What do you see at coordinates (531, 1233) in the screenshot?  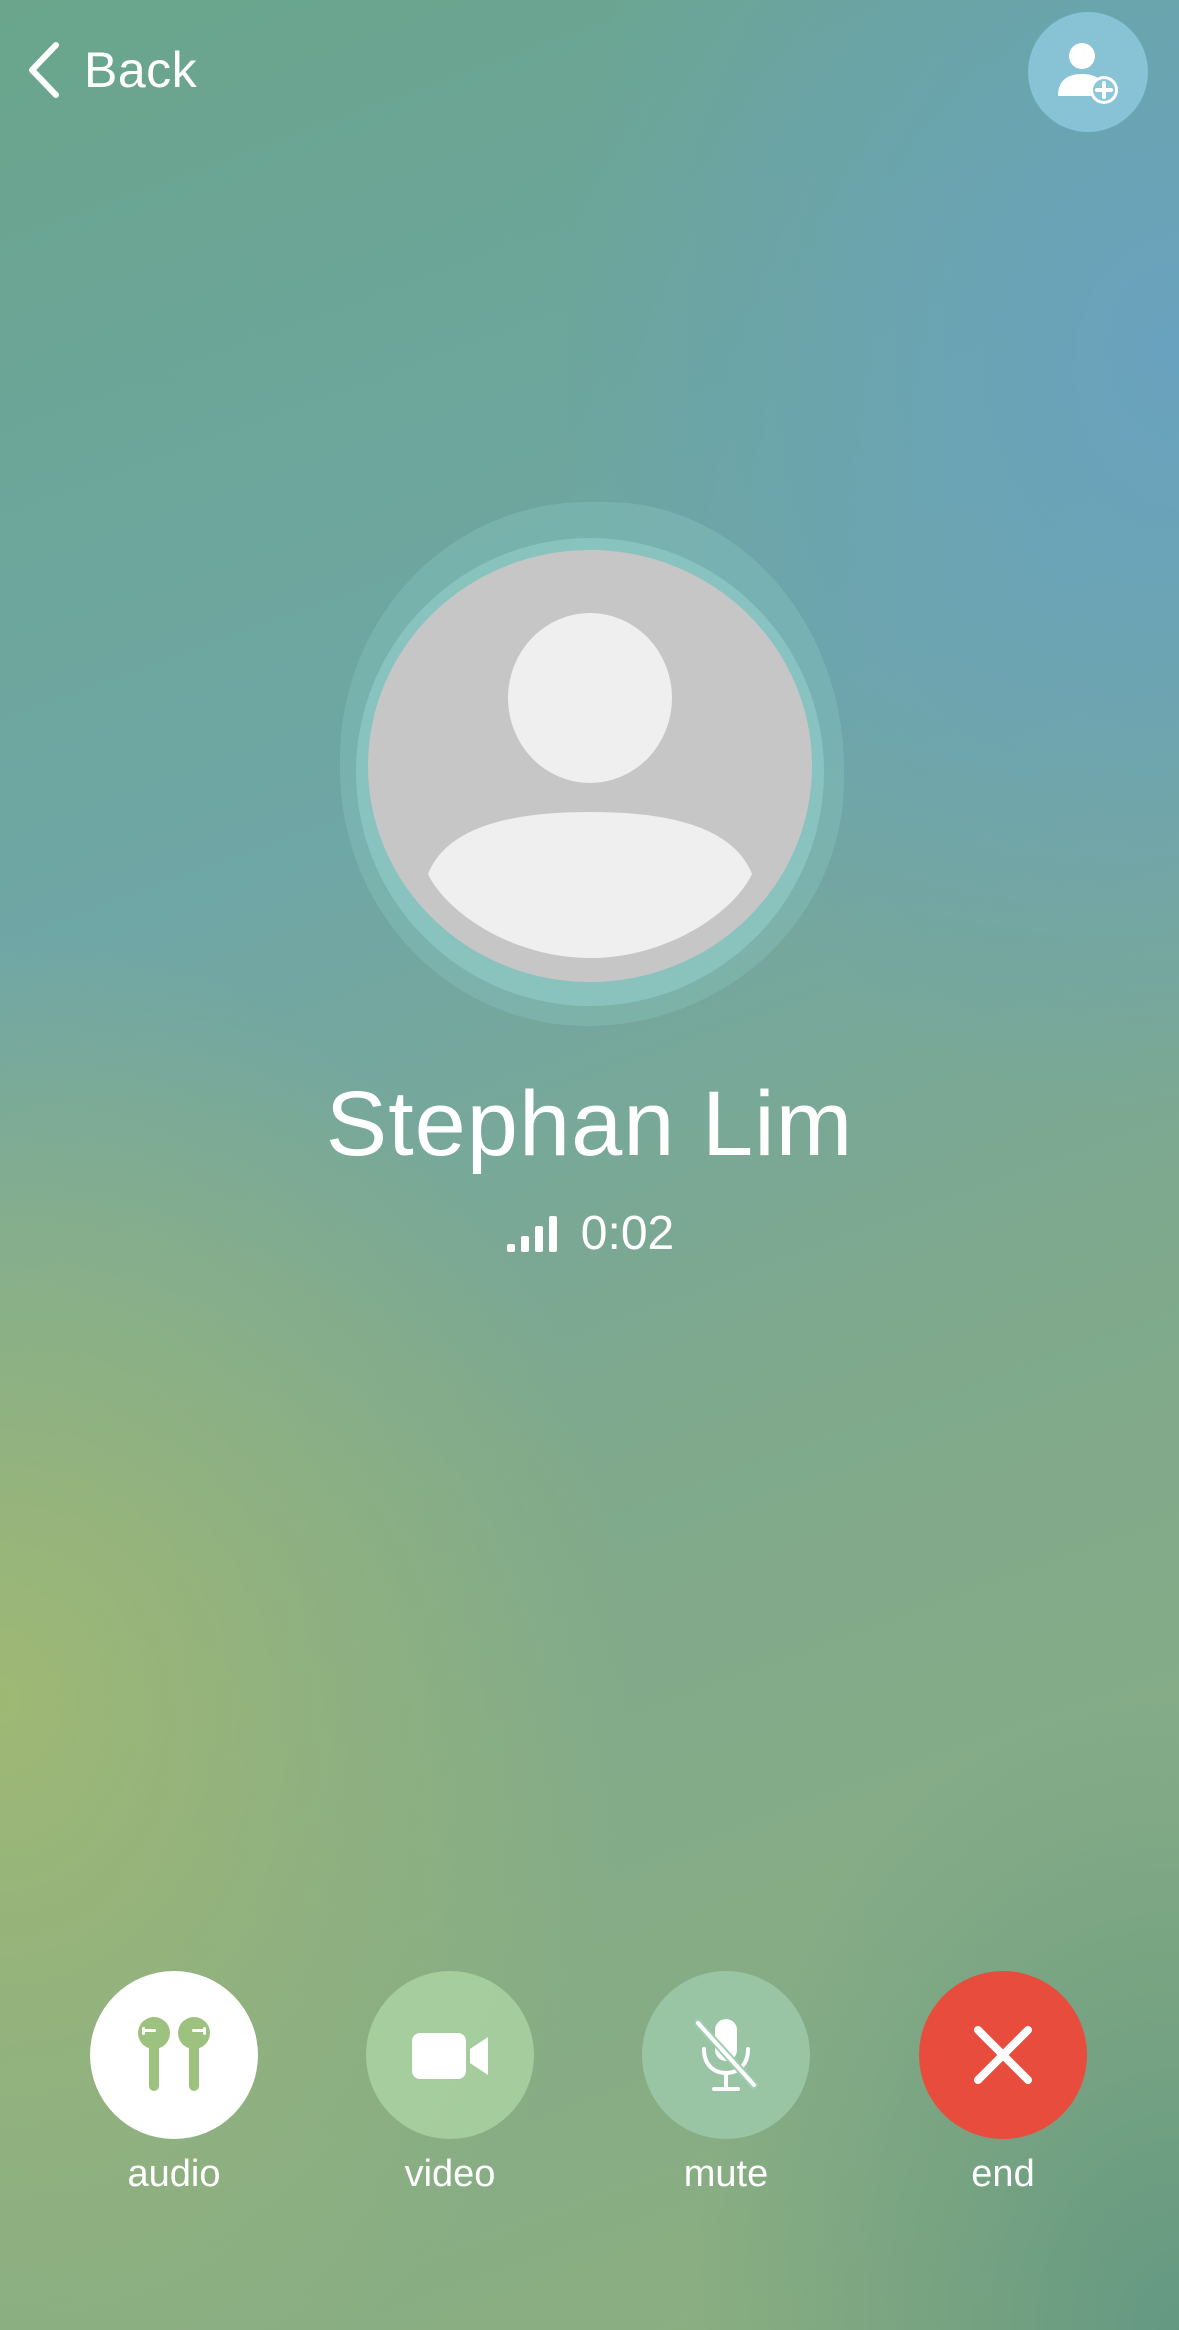 I see `signal-strength-icon` at bounding box center [531, 1233].